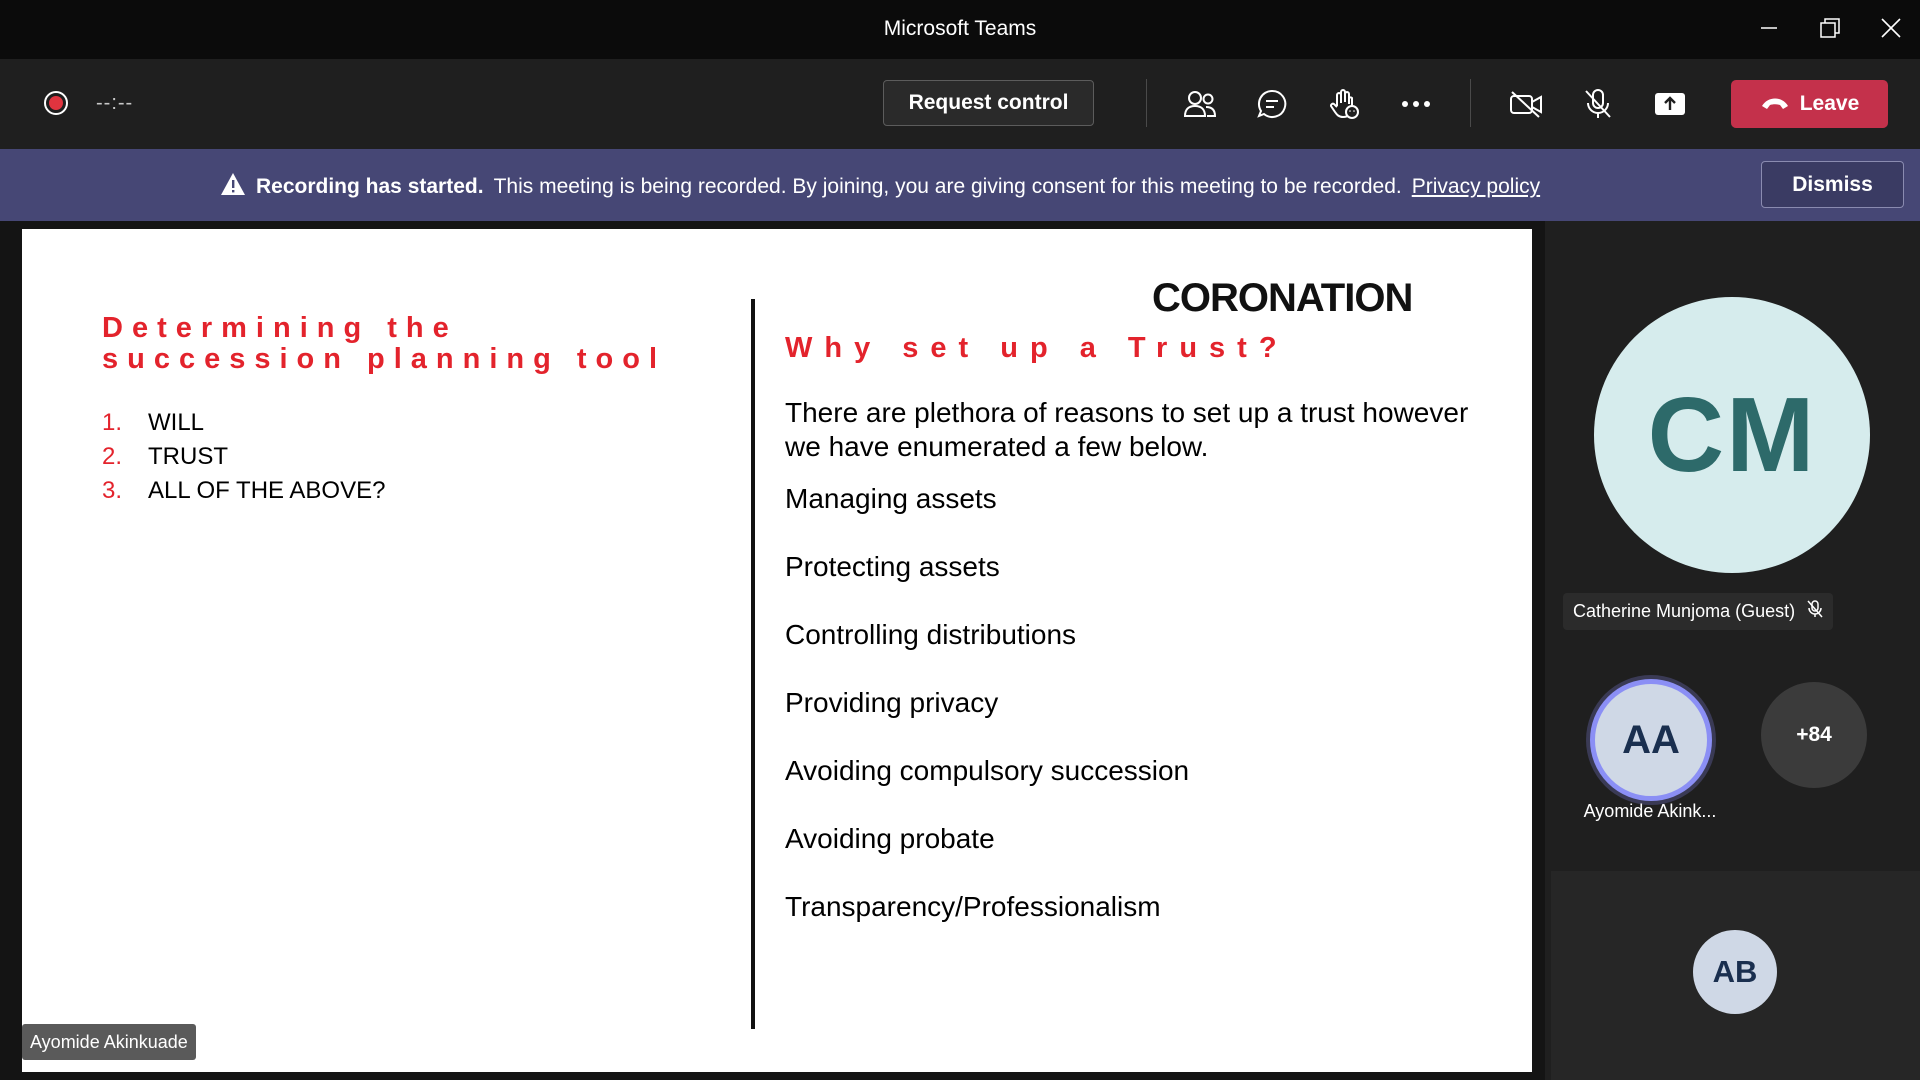 Image resolution: width=1920 pixels, height=1080 pixels. Describe the element at coordinates (890, 838) in the screenshot. I see `list-item: Avoiding probate` at that location.